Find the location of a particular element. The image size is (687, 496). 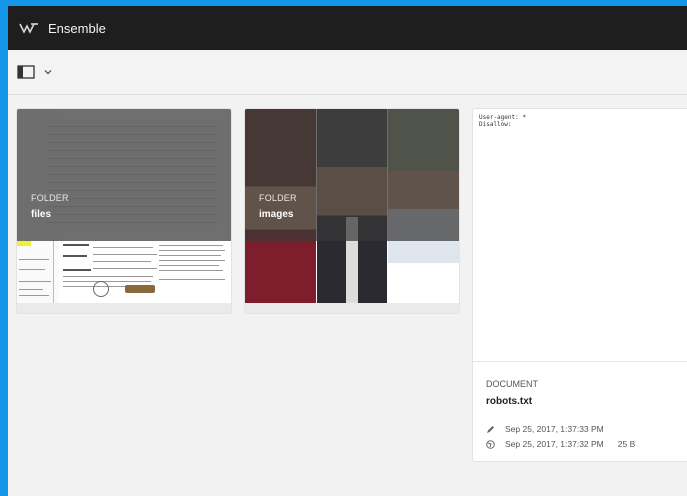

folder-card-images: FOLDER images is located at coordinates (352, 211).